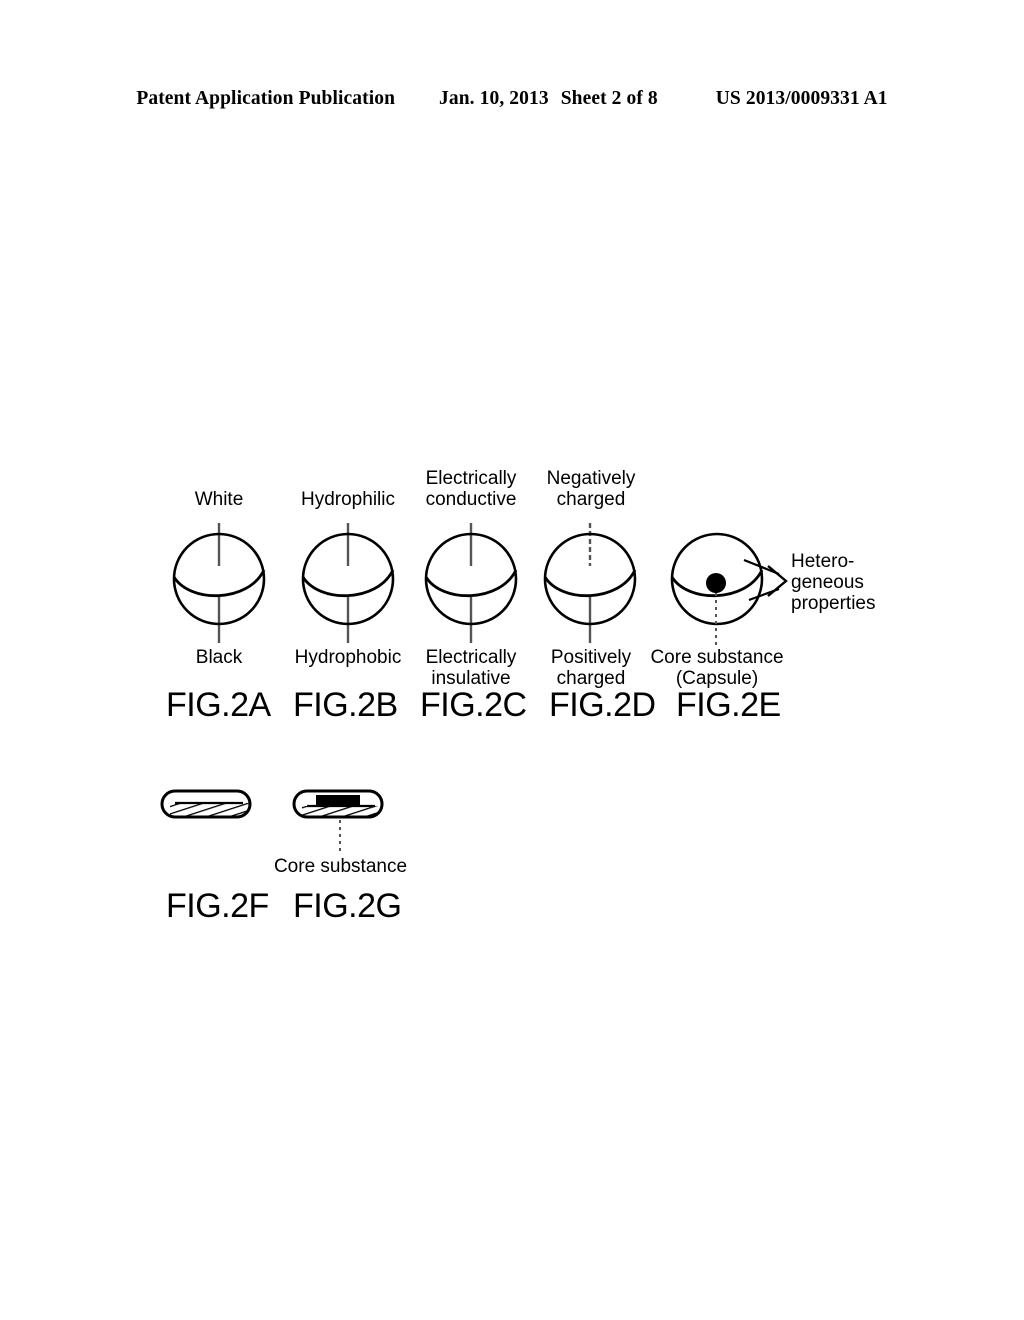 This screenshot has height=1320, width=1024. What do you see at coordinates (609, 98) in the screenshot?
I see `header-sheet: Sheet 2 of 8` at bounding box center [609, 98].